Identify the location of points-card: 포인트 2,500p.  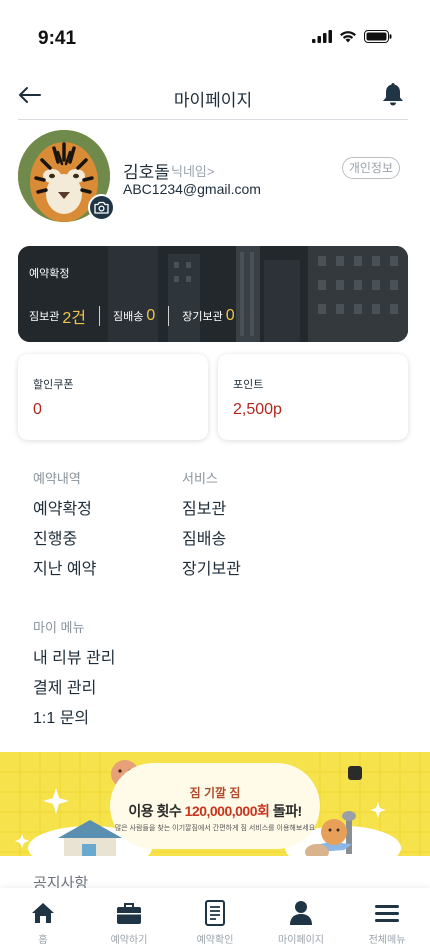
(313, 397).